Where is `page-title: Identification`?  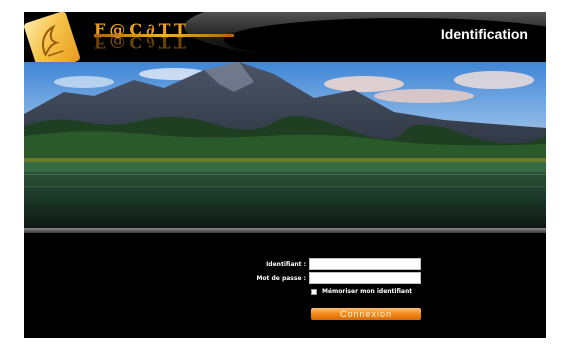
page-title: Identification is located at coordinates (484, 34).